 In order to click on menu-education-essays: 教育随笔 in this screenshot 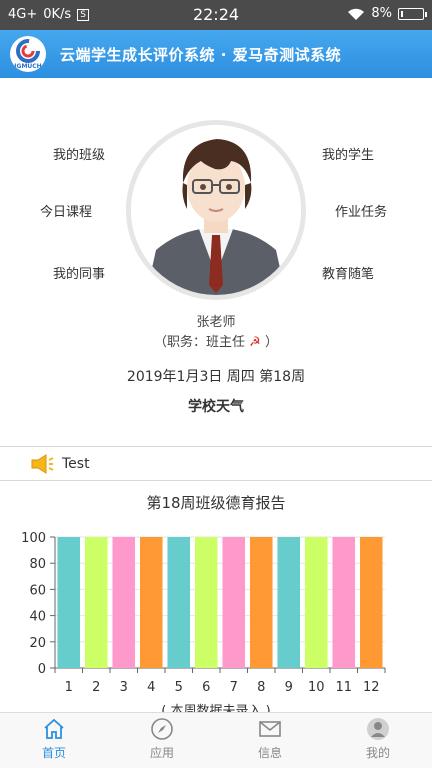, I will do `click(348, 272)`.